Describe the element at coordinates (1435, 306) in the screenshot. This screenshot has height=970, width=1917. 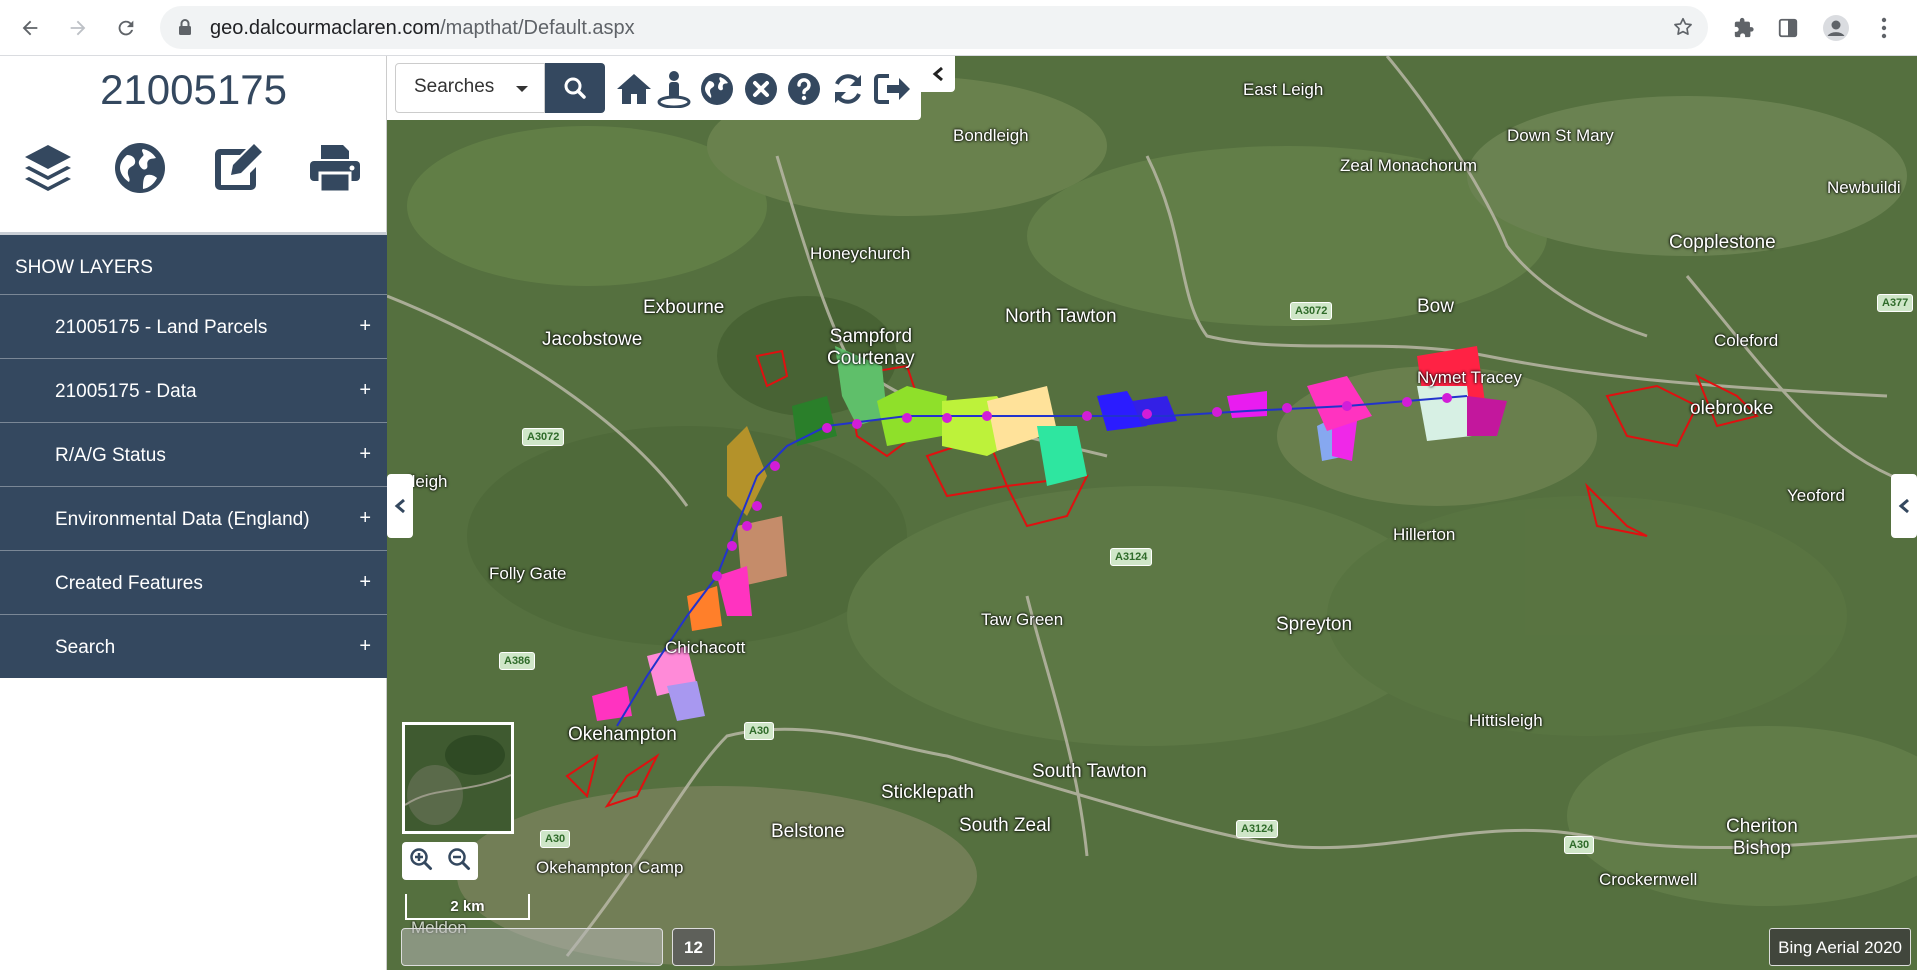
I see `place-label: Bow` at that location.